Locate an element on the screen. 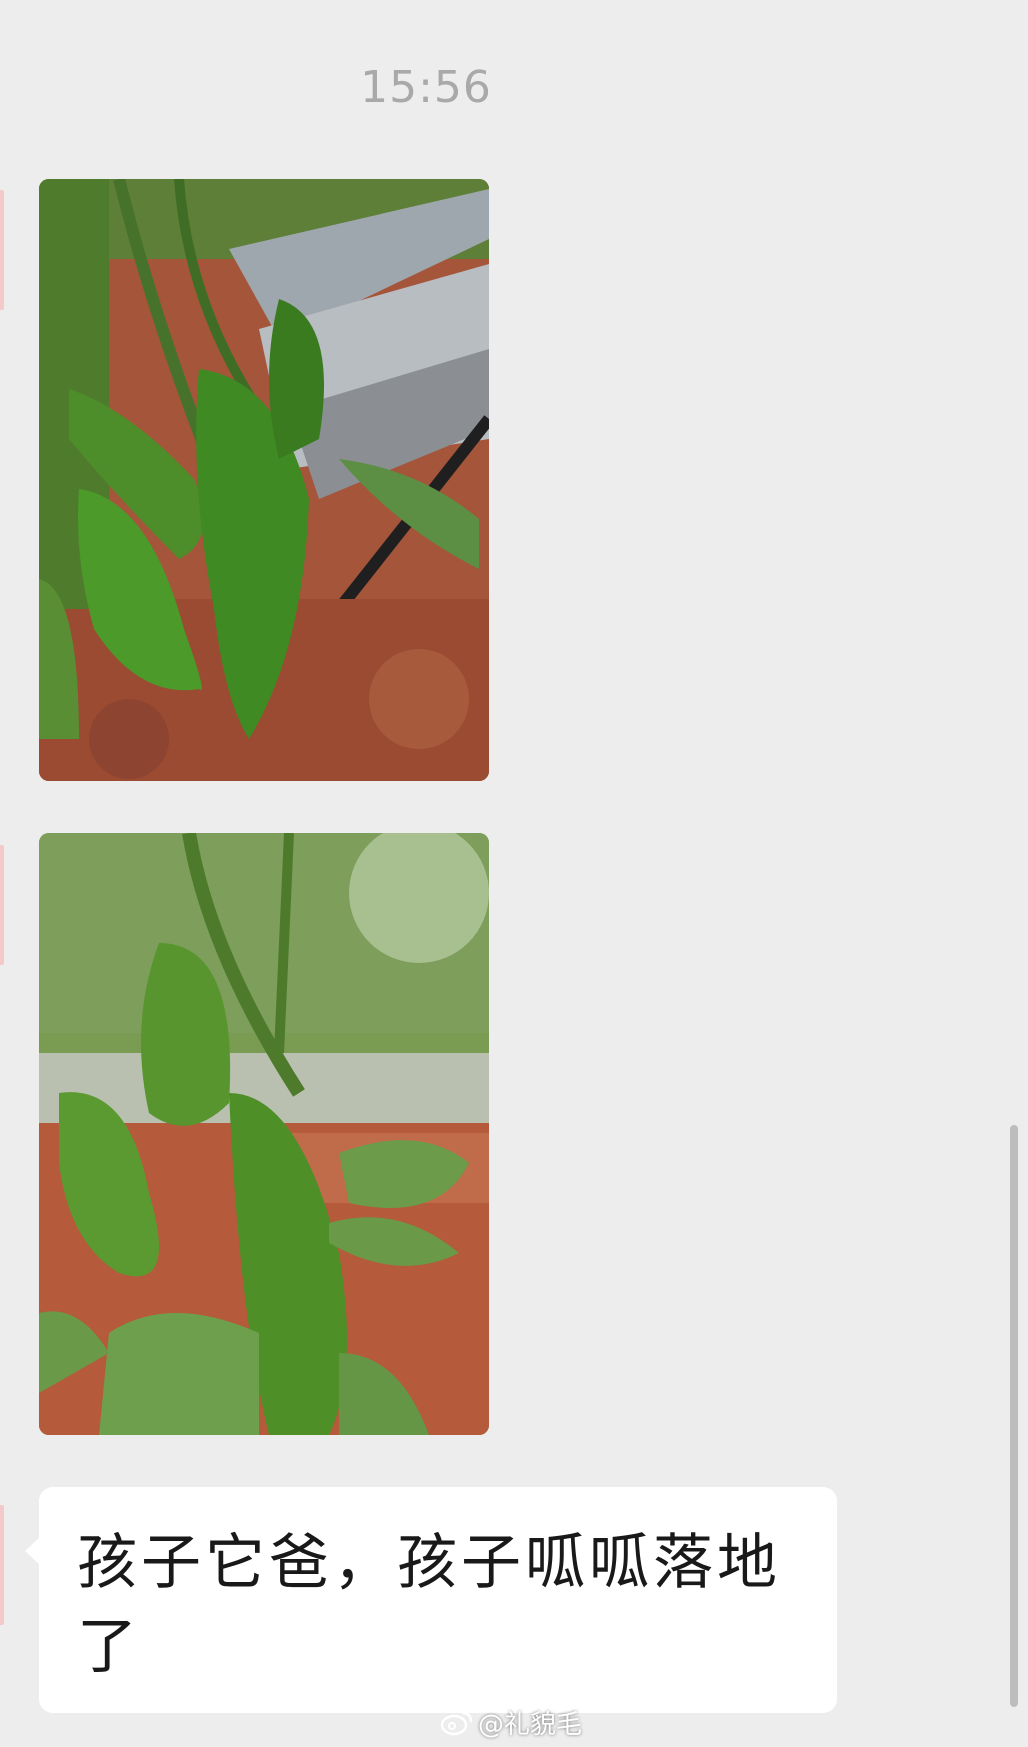 The height and width of the screenshot is (1747, 1028). watermark: @礼貌毛 is located at coordinates (511, 1722).